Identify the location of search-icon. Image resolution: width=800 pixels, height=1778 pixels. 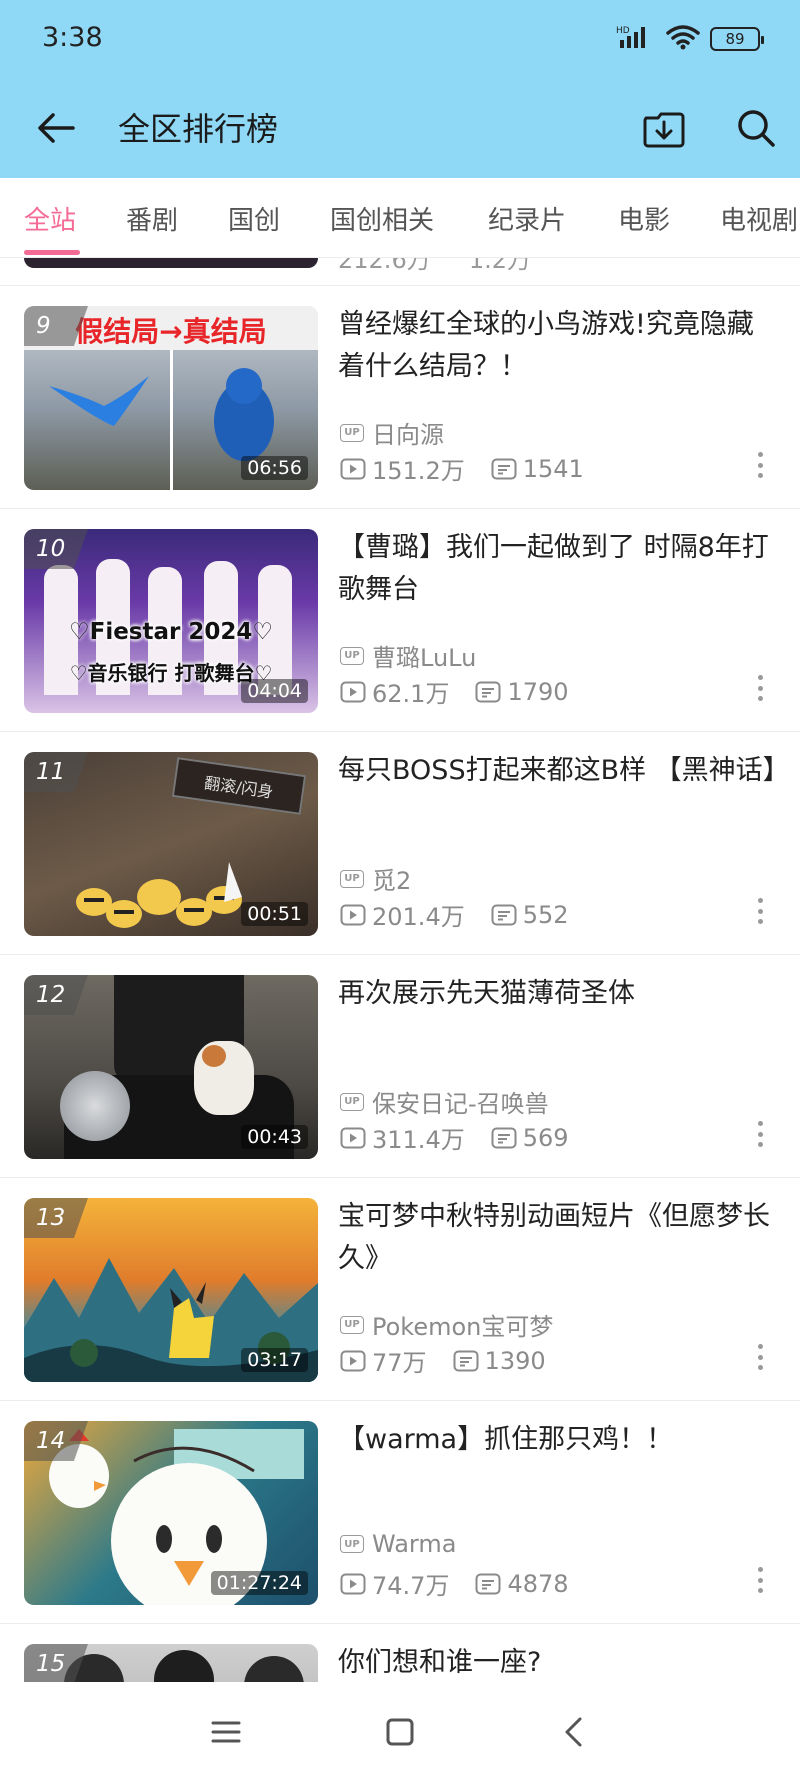
(756, 128).